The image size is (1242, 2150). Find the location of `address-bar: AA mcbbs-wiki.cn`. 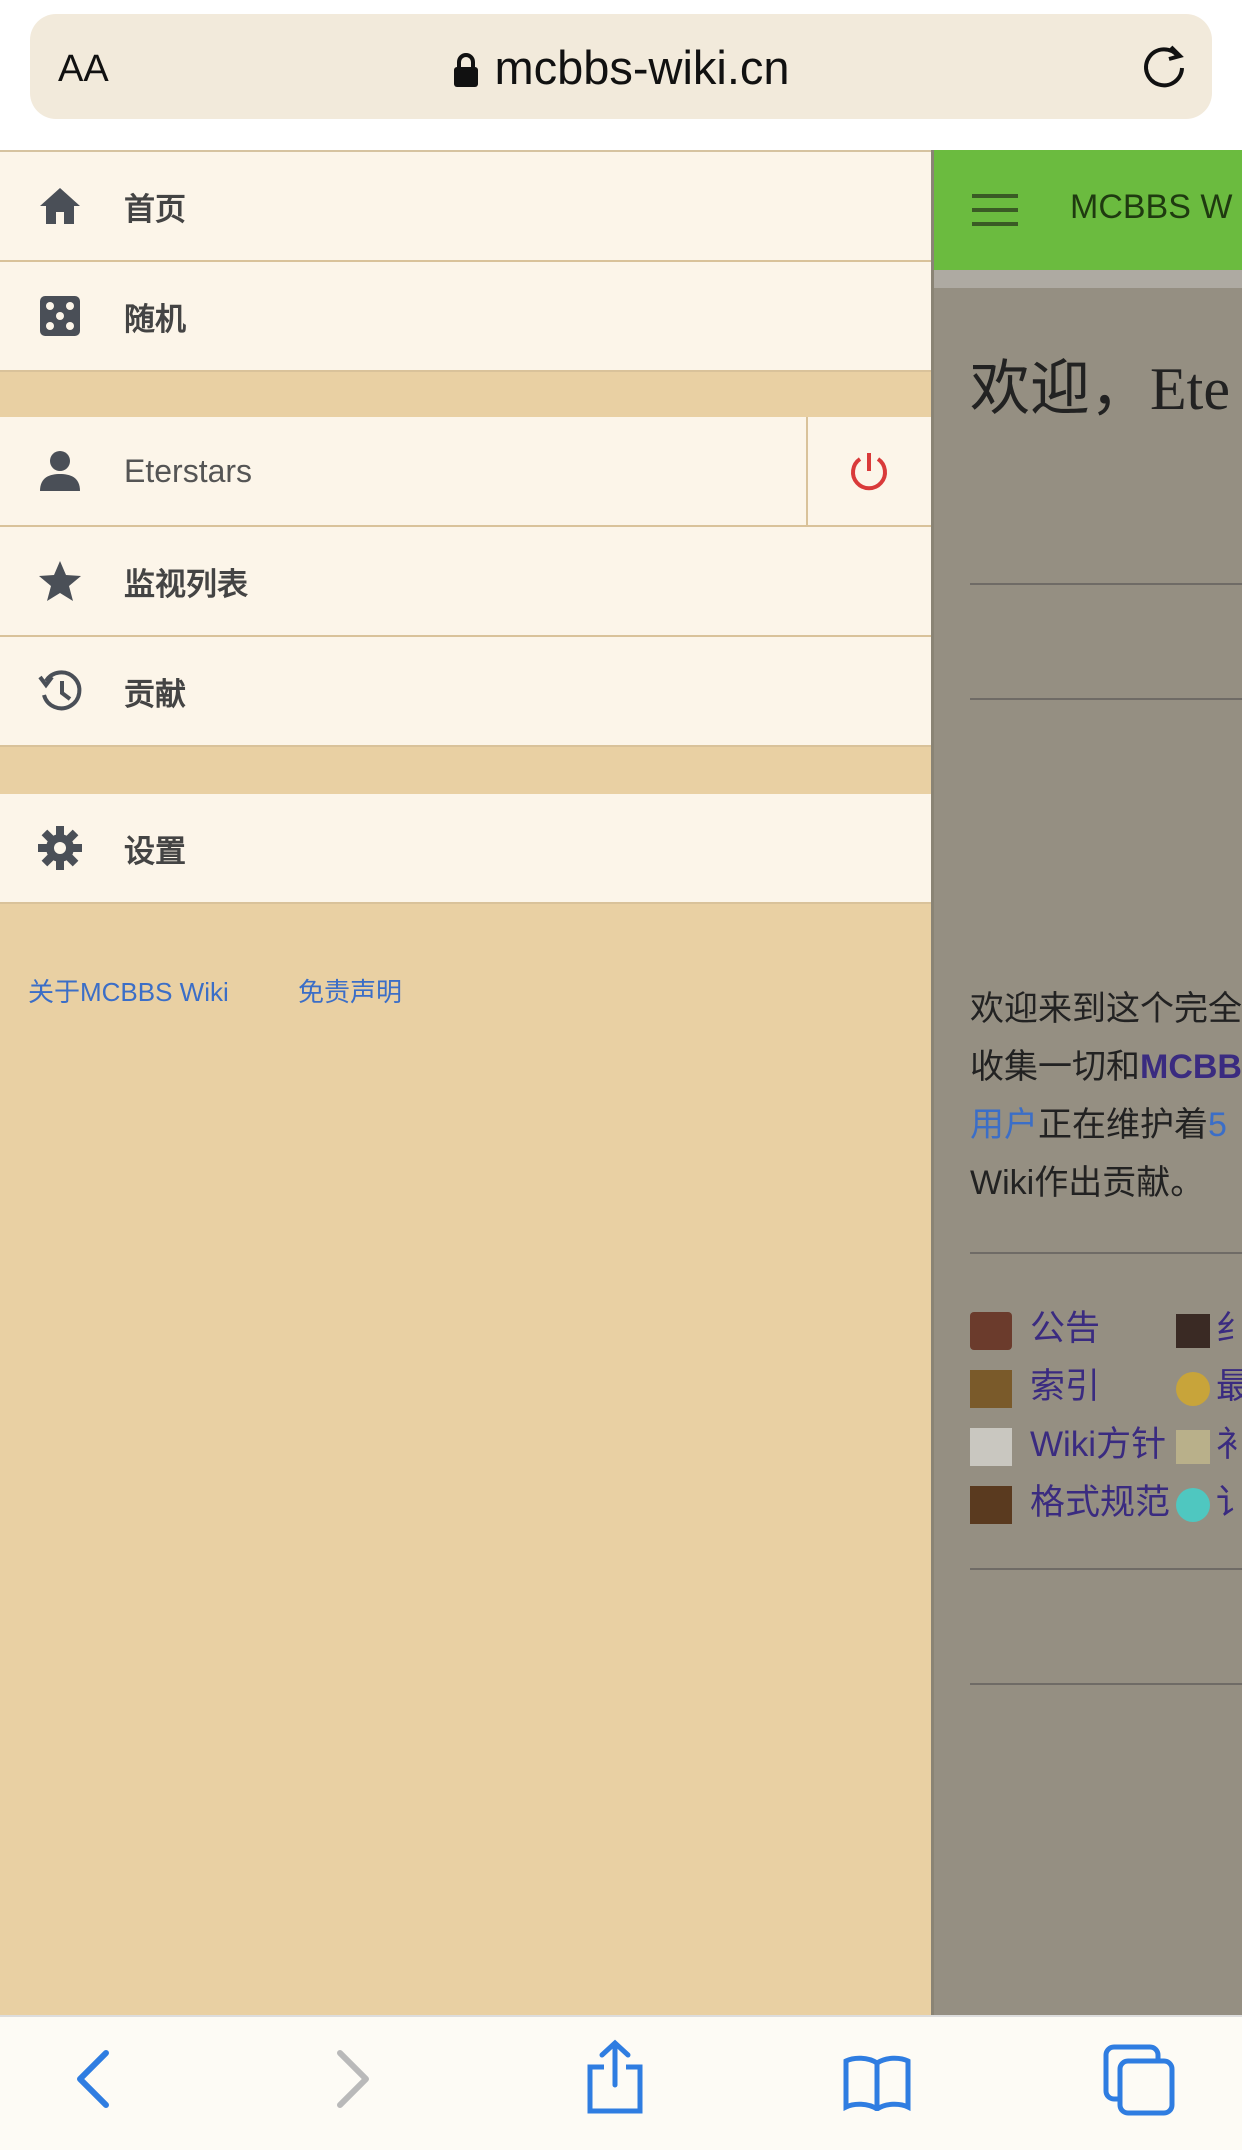

address-bar: AA mcbbs-wiki.cn is located at coordinates (621, 66).